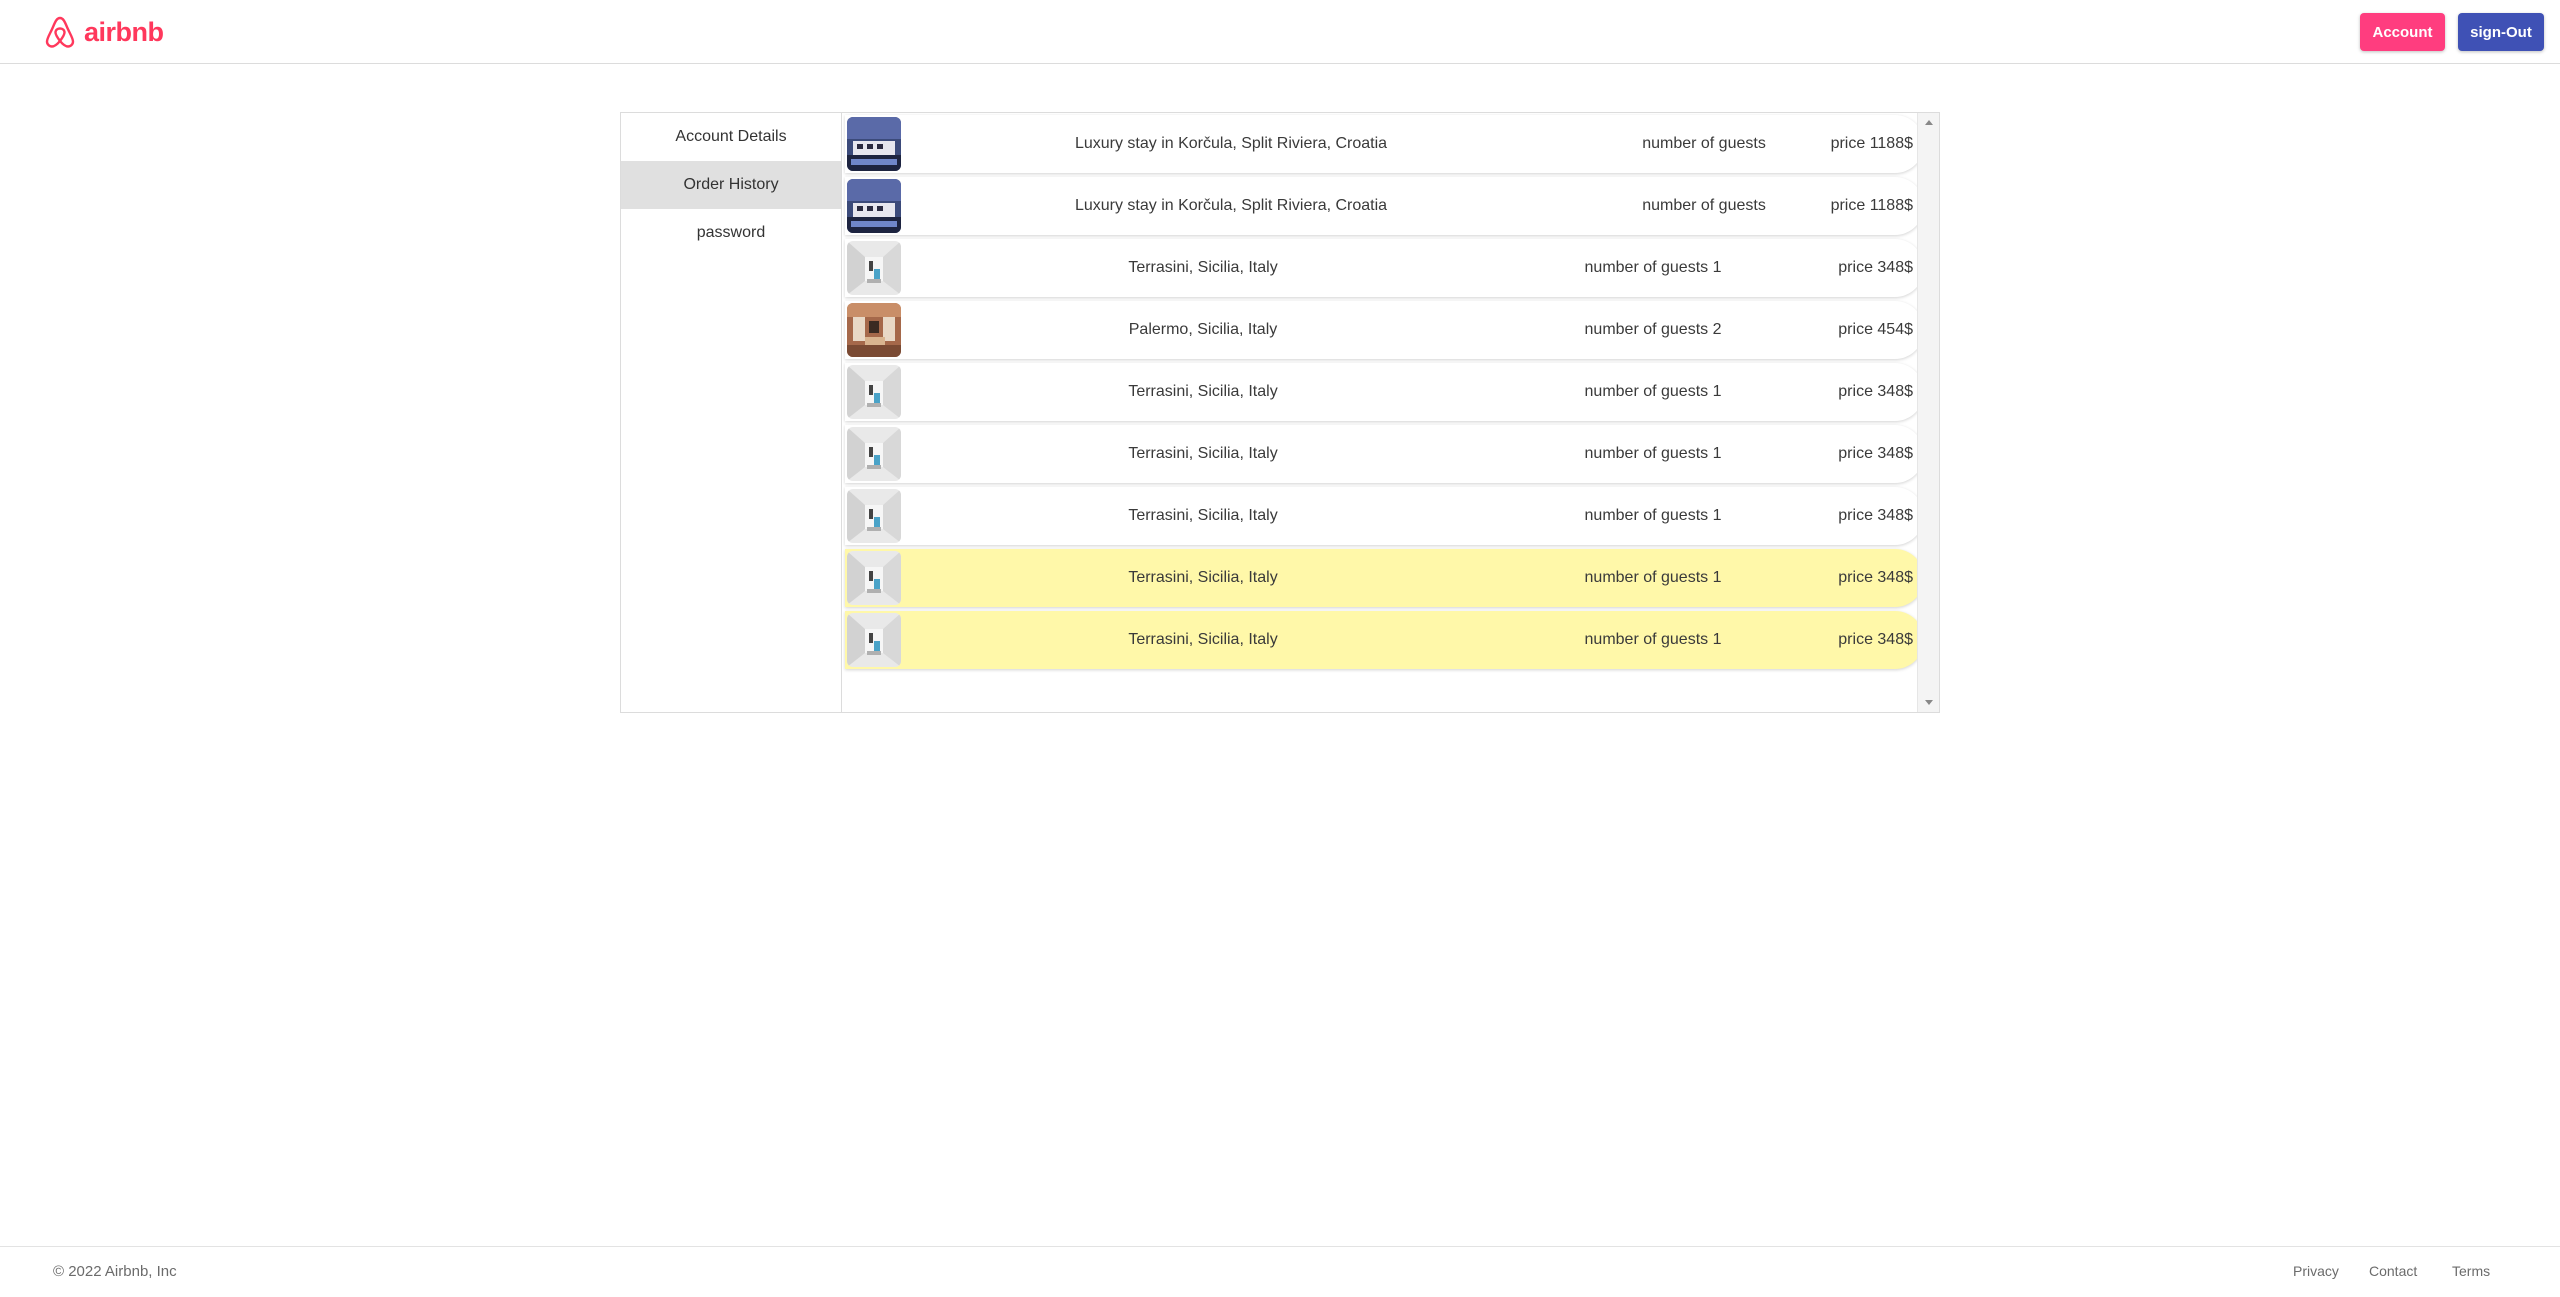 This screenshot has width=2560, height=1297. What do you see at coordinates (1875, 329) in the screenshot?
I see `order-price: price 454$` at bounding box center [1875, 329].